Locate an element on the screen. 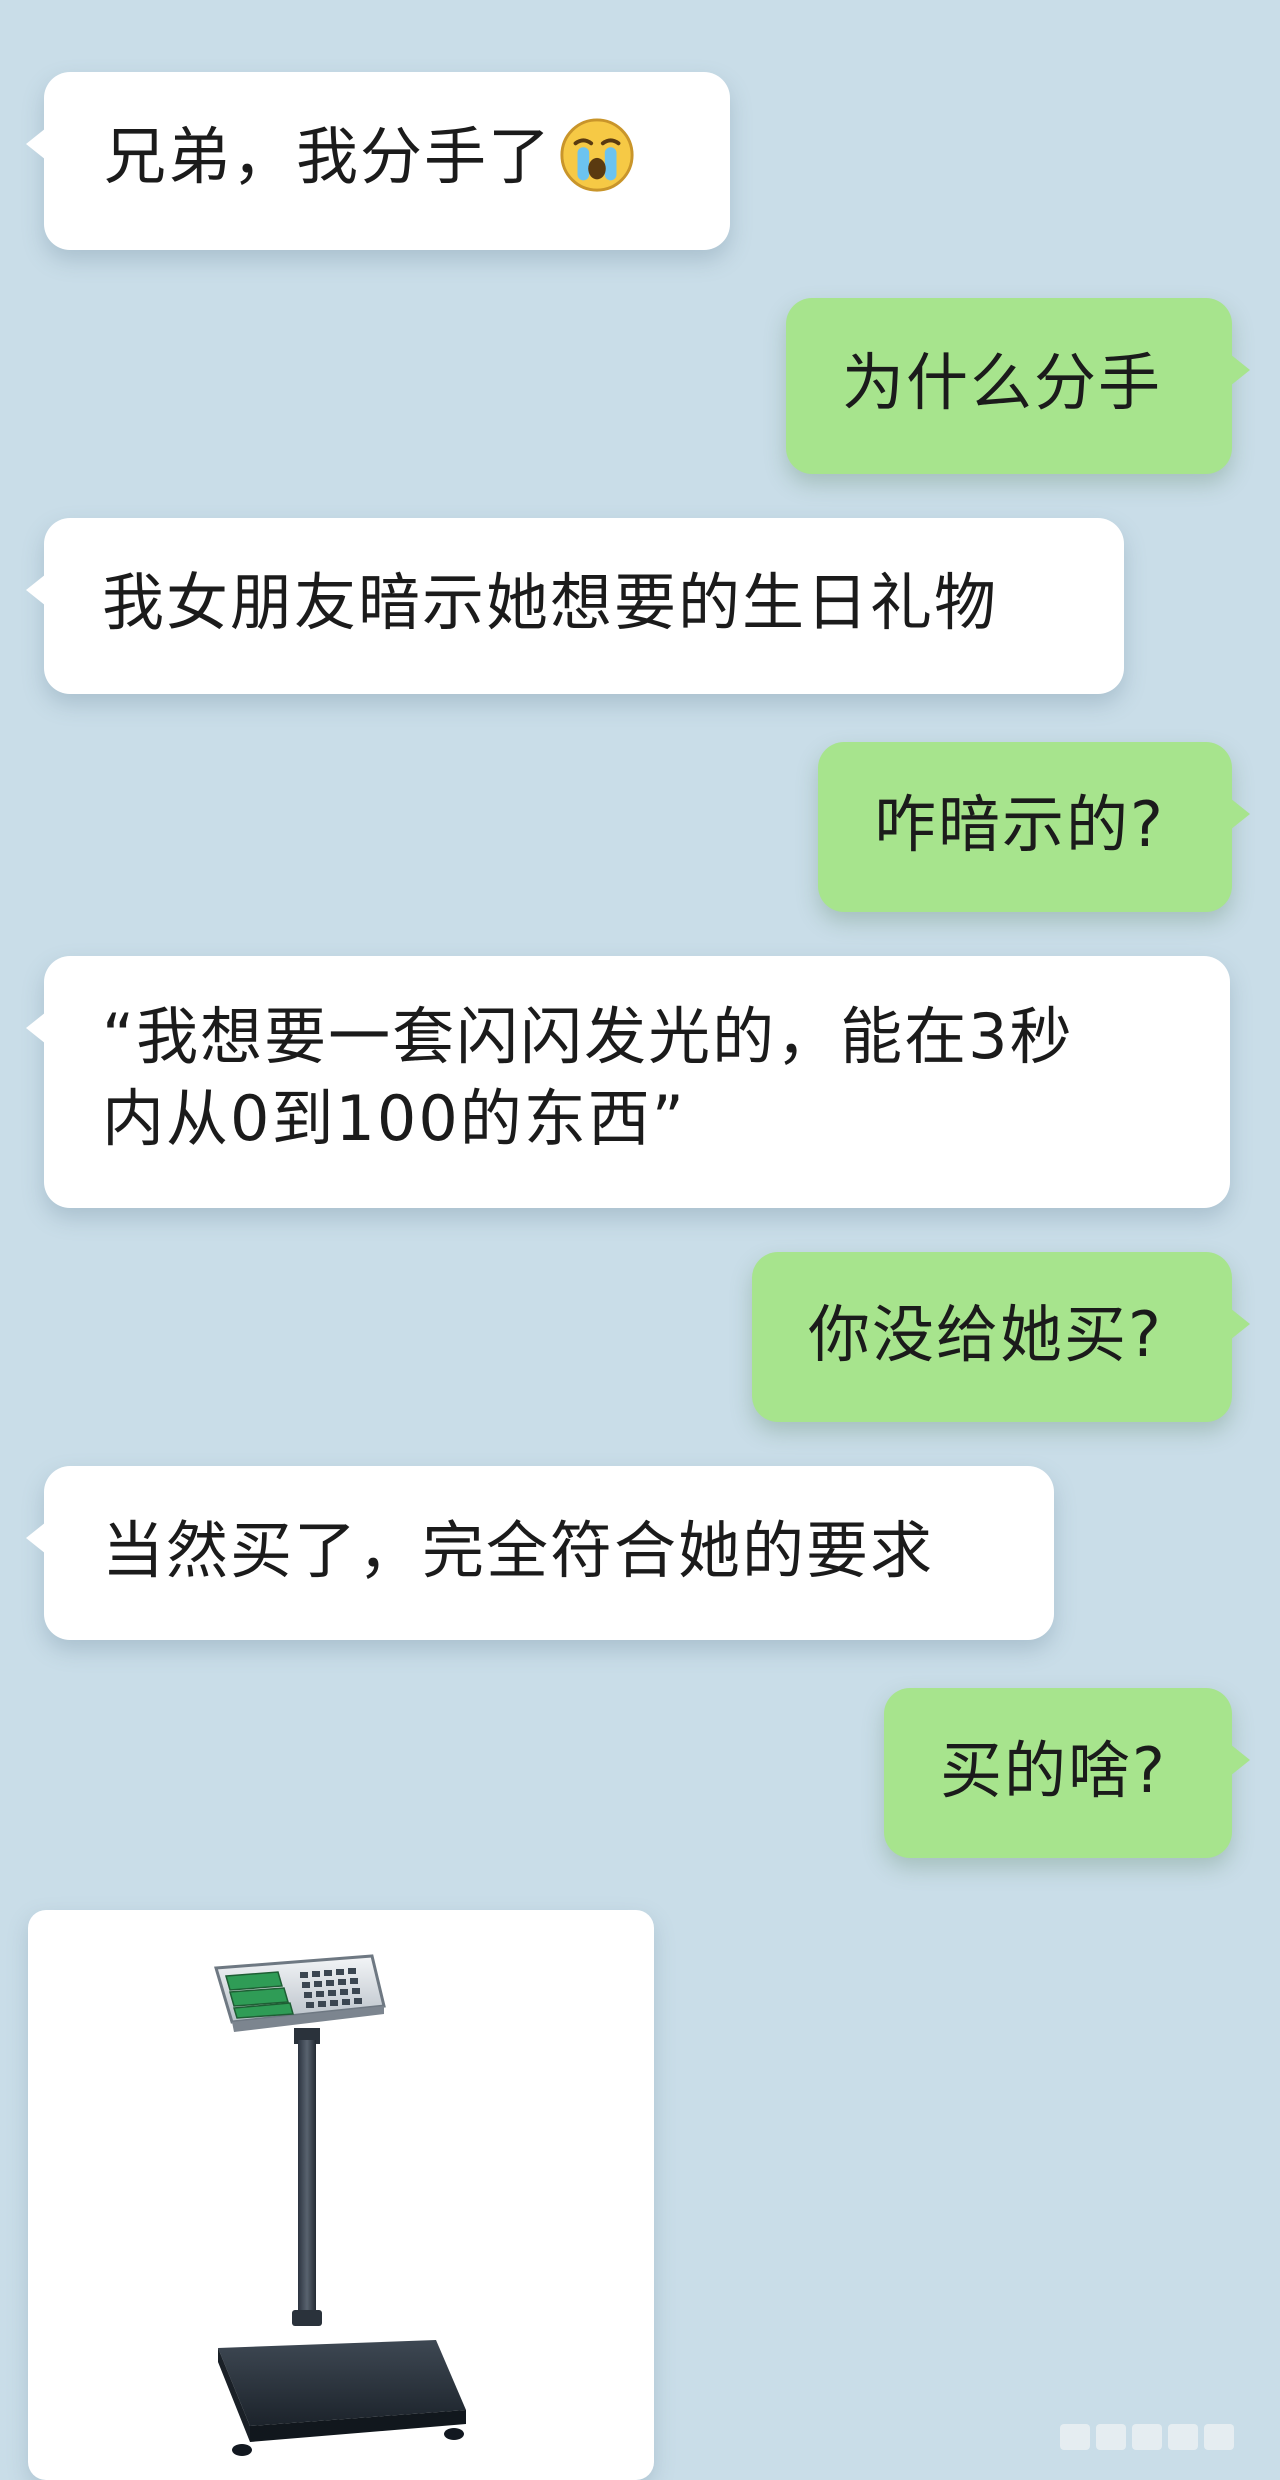 This screenshot has width=1280, height=2480. message-text-line: 内从0到100的东西” is located at coordinates (394, 1118).